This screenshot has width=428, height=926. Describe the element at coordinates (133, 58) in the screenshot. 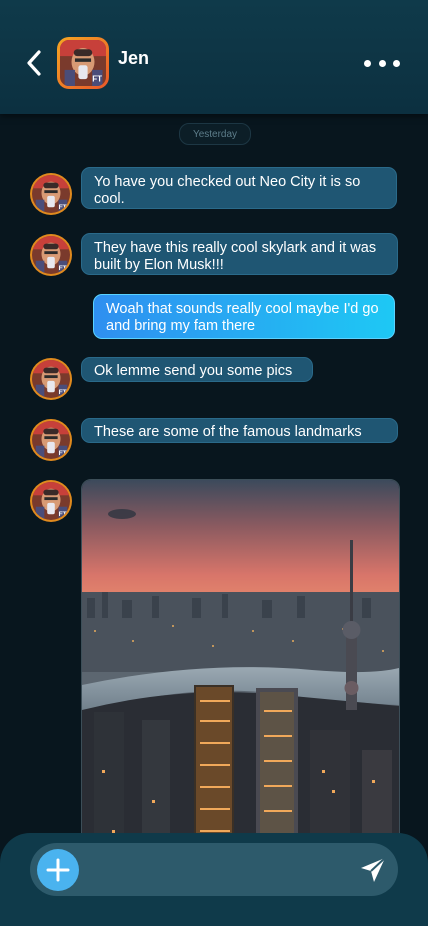

I see `contact-name: Jen` at that location.